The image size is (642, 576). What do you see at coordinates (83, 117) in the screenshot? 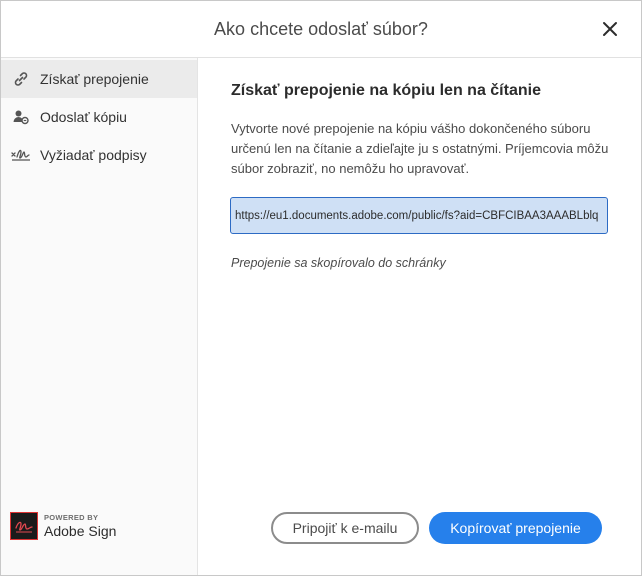
I see `sidebar-item-label: Odoslať kópiu` at bounding box center [83, 117].